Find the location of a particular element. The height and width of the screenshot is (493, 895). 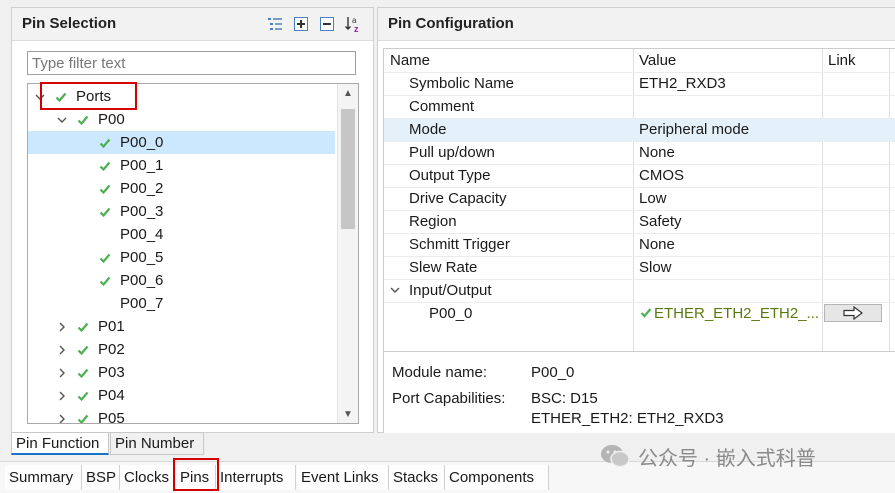

config-row: Region Safety is located at coordinates (639, 221).